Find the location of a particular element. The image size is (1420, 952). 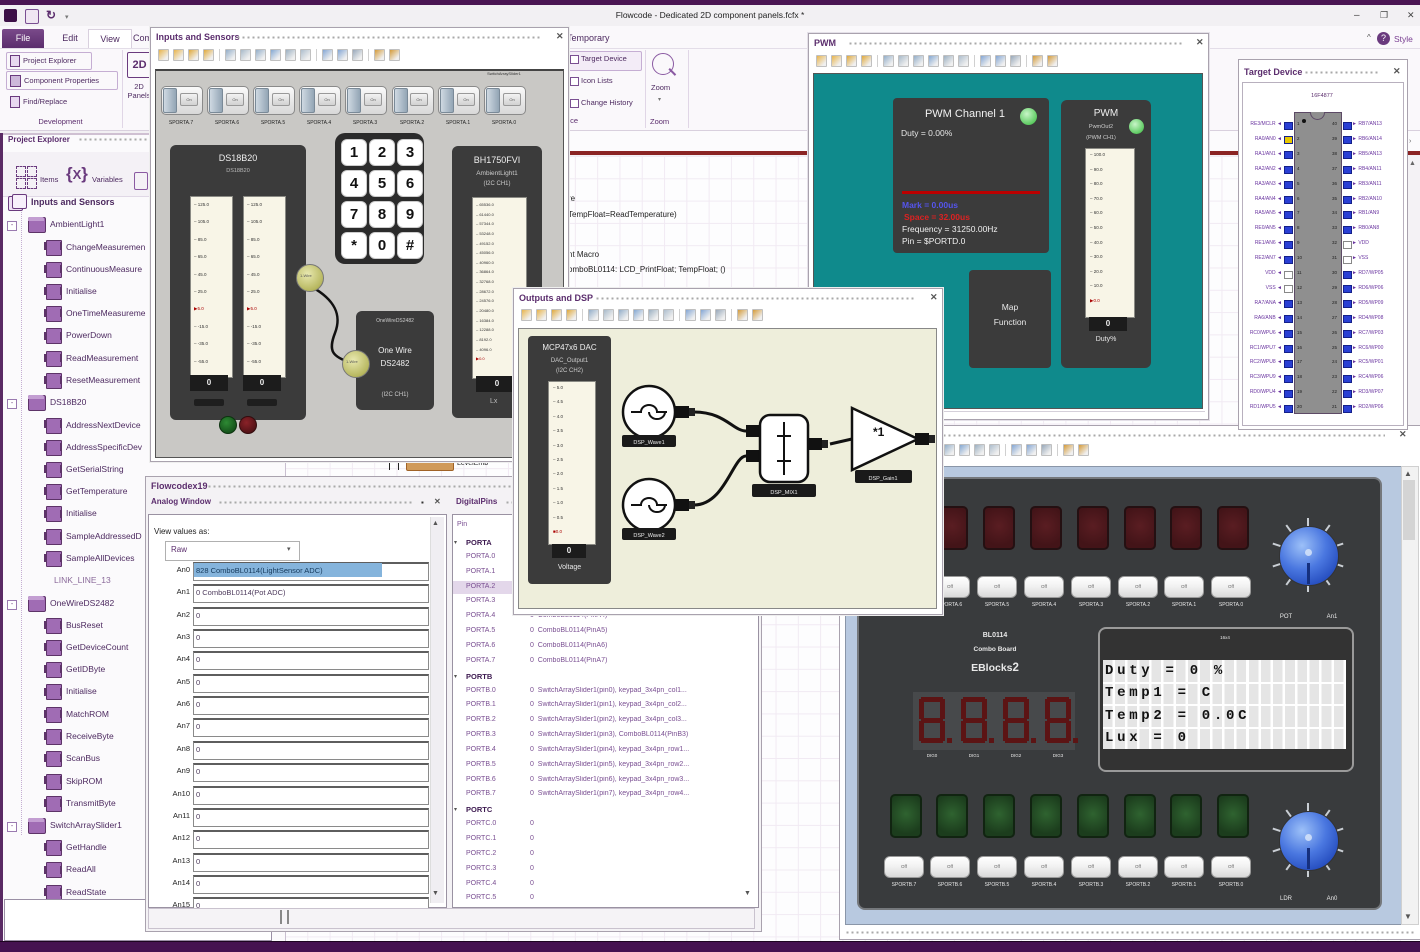

svg-text: DSP_Wave1 is located at coordinates (648, 443).